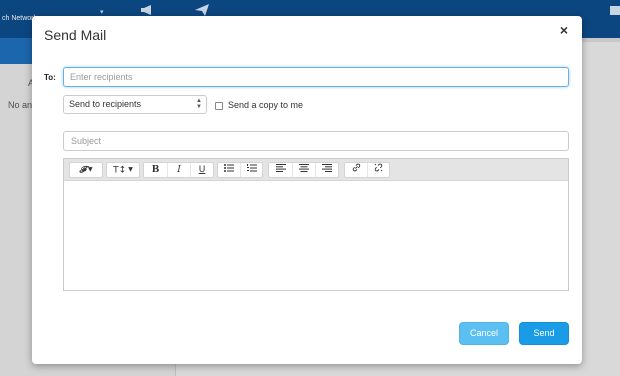 Image resolution: width=620 pixels, height=376 pixels. What do you see at coordinates (120, 170) in the screenshot?
I see `font-size-icon: T↕` at bounding box center [120, 170].